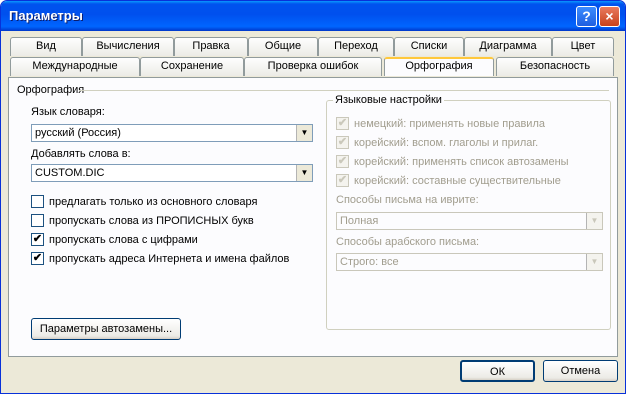  What do you see at coordinates (452, 162) in the screenshot?
I see `checkbox-korean-autocorrect: ✔ корейский: применять список автозамены` at bounding box center [452, 162].